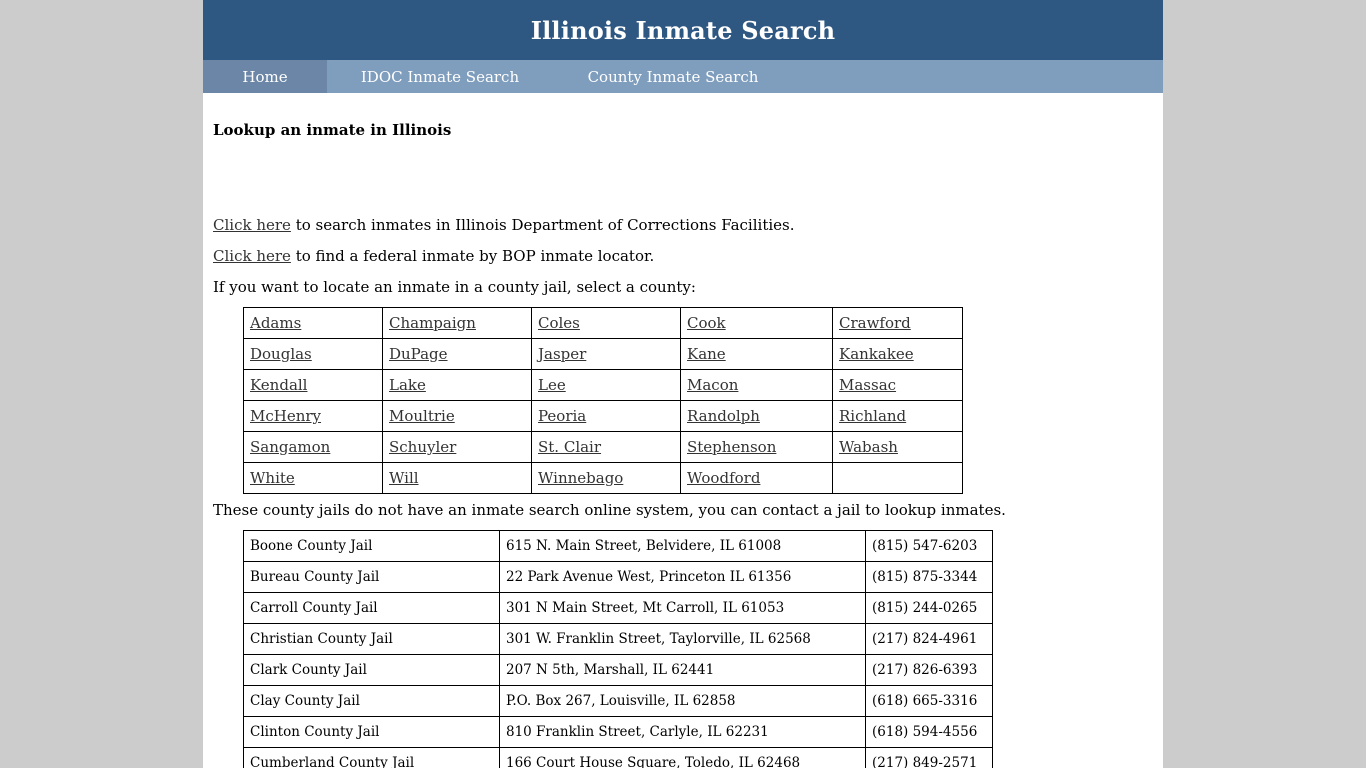 This screenshot has width=1366, height=768. What do you see at coordinates (606, 354) in the screenshot?
I see `county-cell: Jasper` at bounding box center [606, 354].